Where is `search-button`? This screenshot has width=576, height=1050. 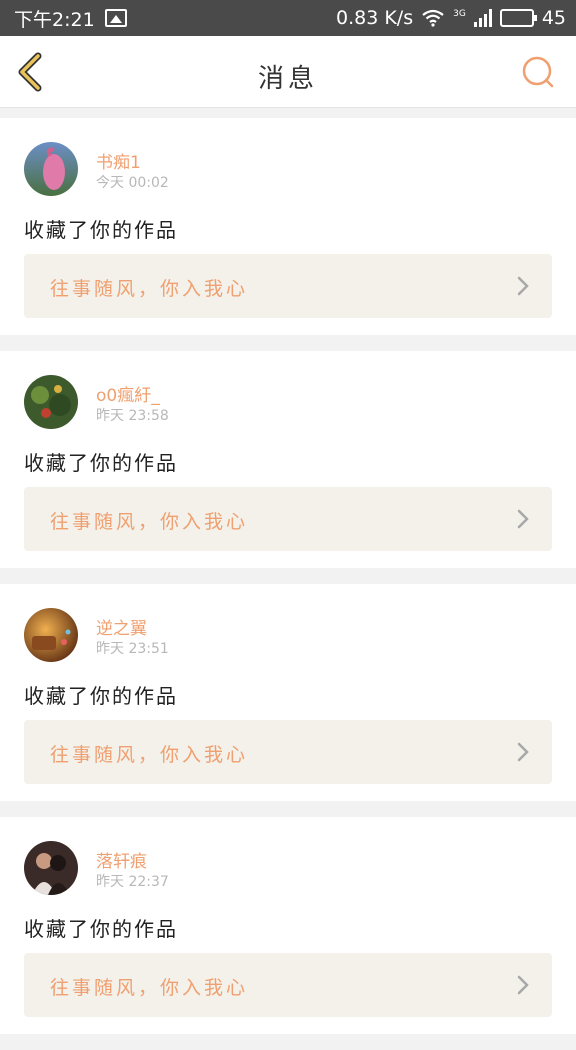
search-button is located at coordinates (538, 72).